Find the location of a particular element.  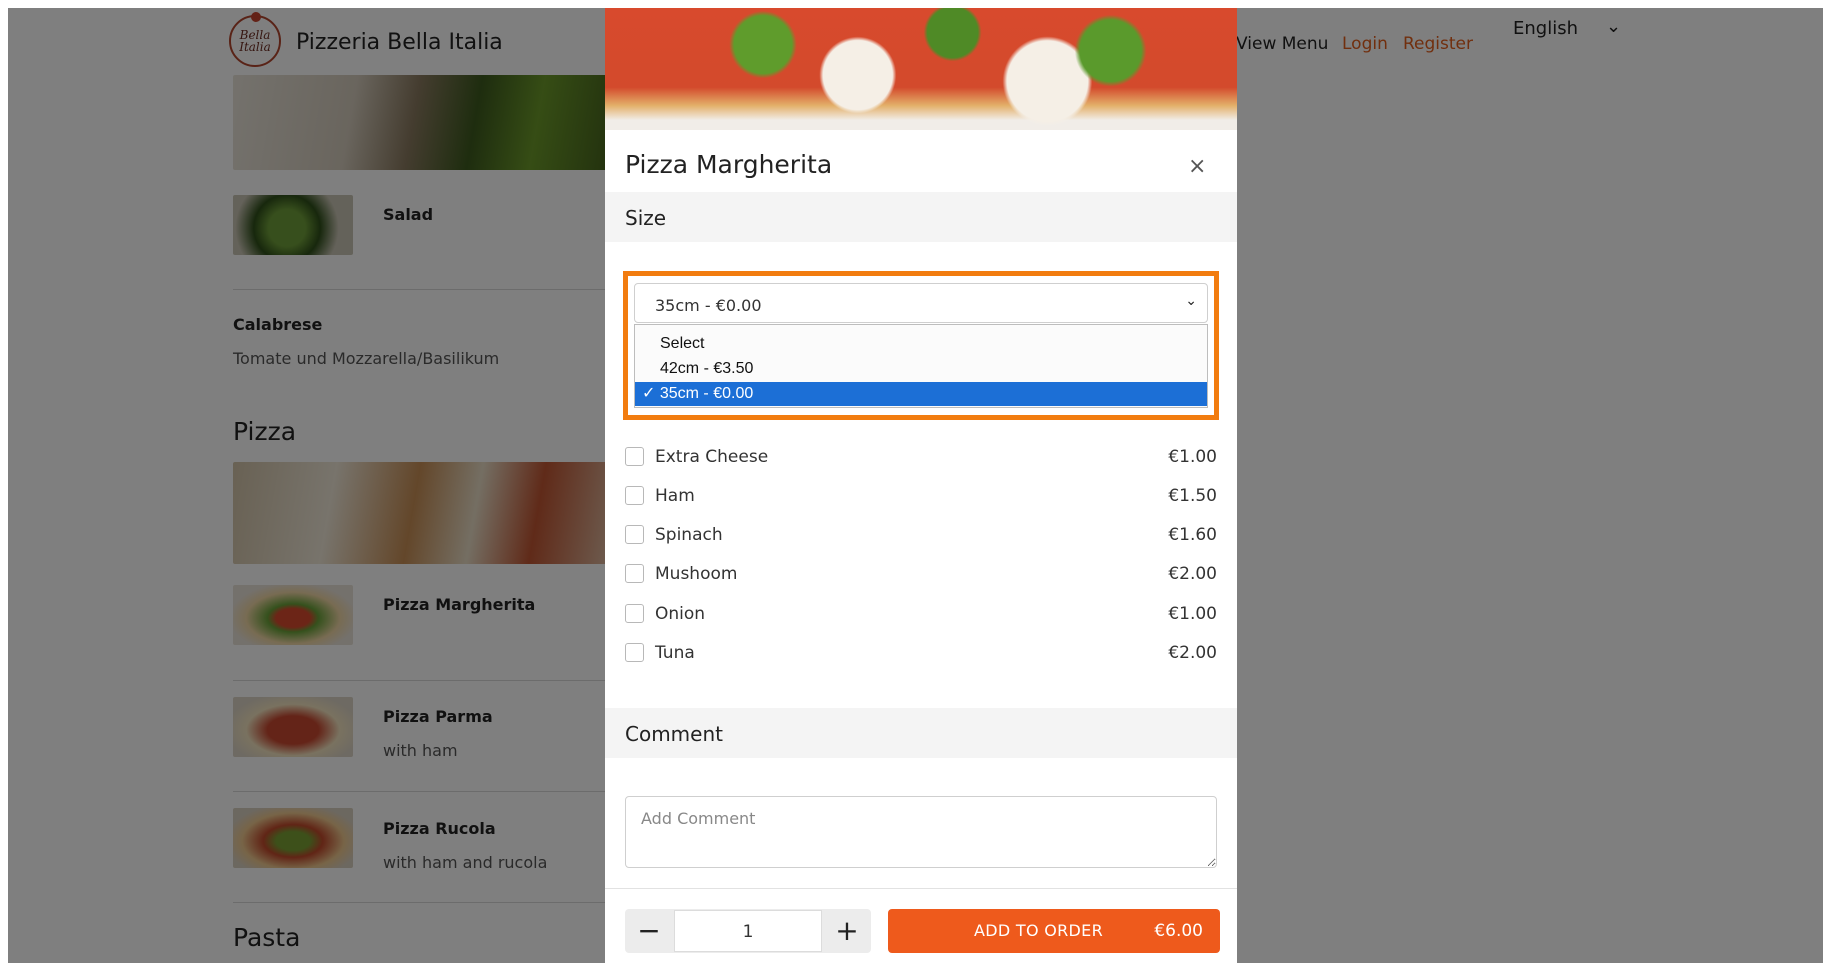

add-to-order-price: €6.00 is located at coordinates (1178, 931).